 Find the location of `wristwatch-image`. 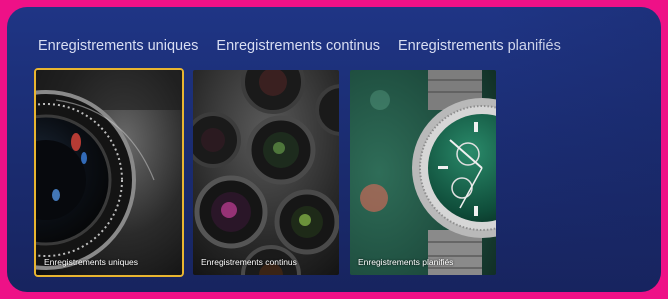

wristwatch-image is located at coordinates (423, 172).